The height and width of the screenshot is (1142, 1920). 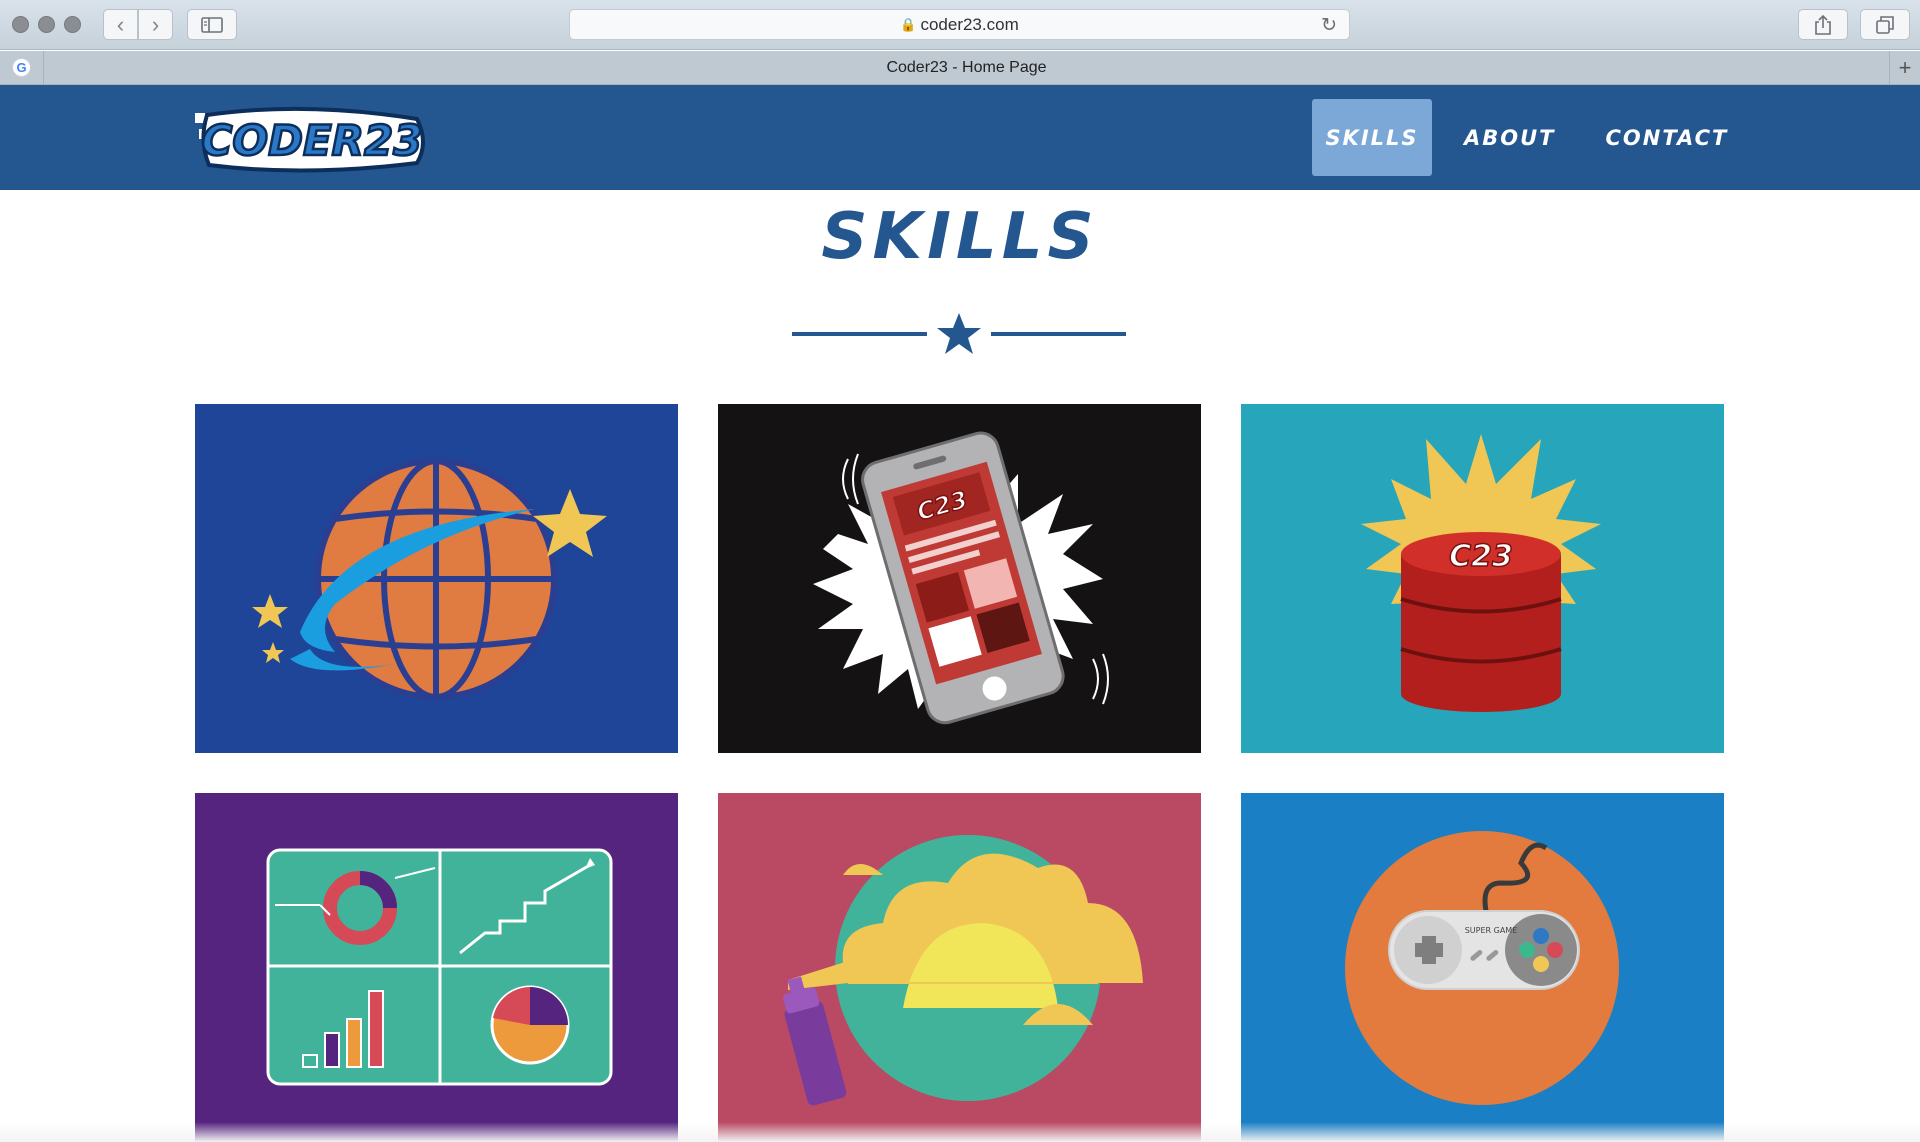 I want to click on share-icon, so click(x=1823, y=24).